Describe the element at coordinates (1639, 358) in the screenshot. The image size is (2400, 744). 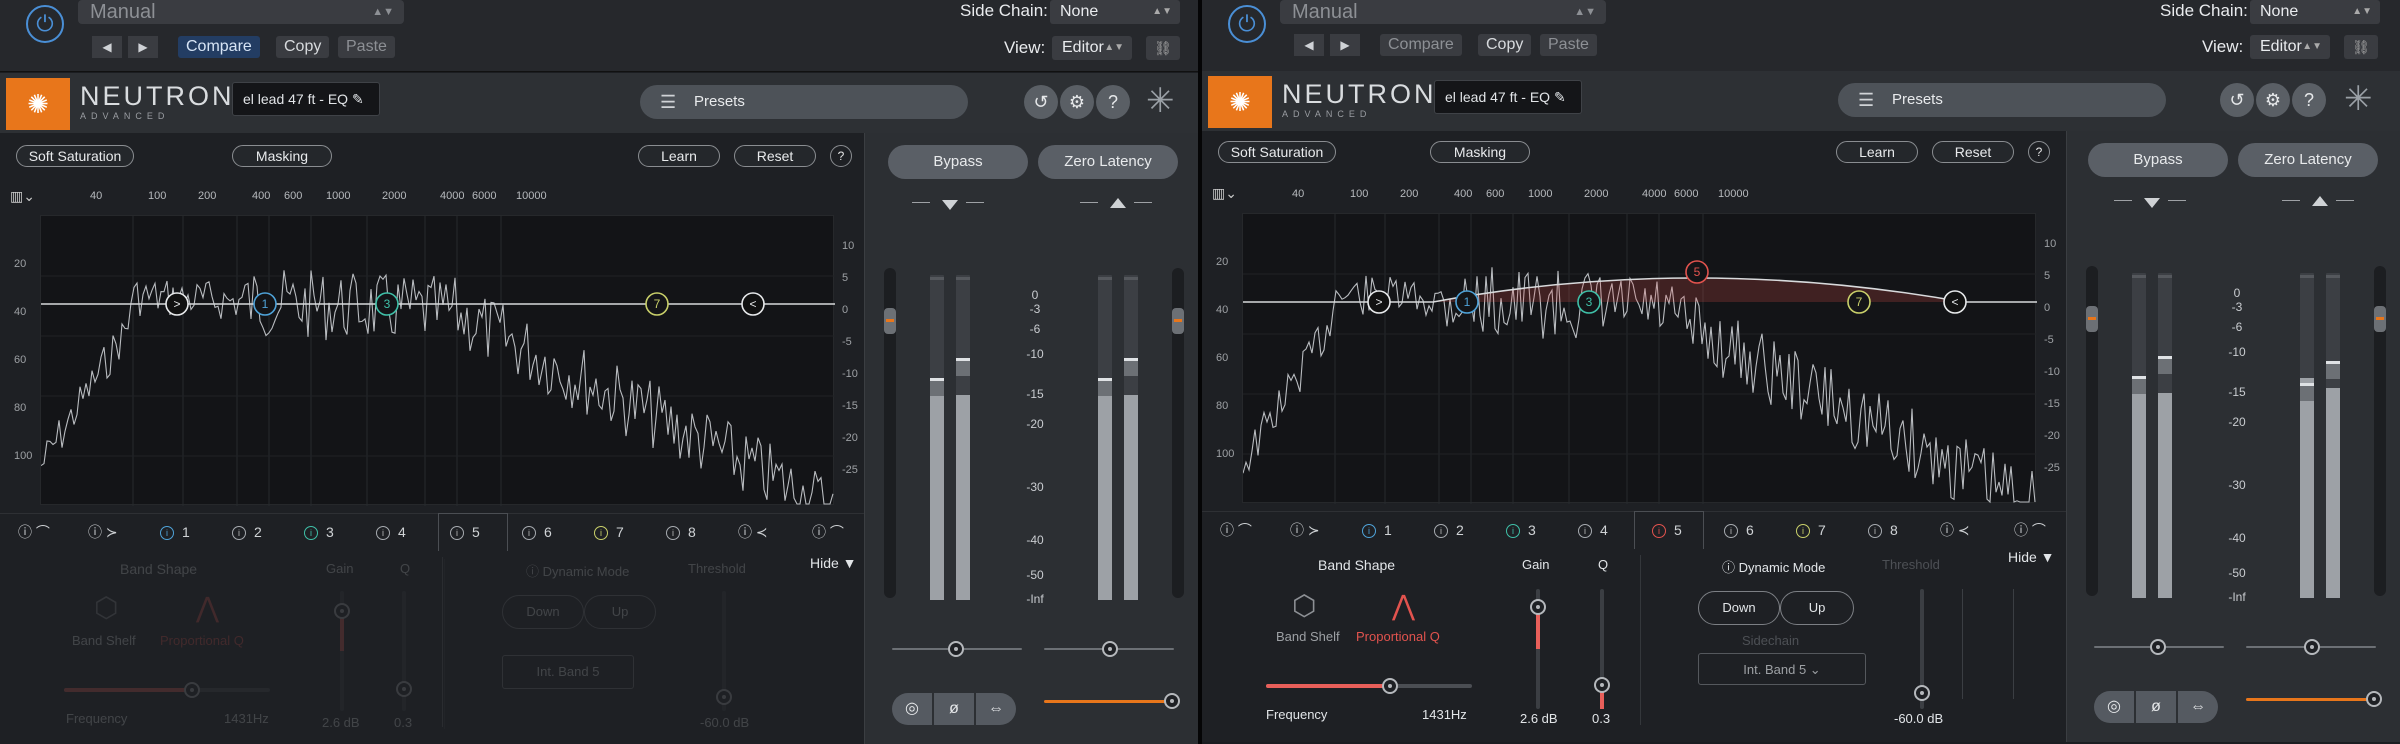
I see `eq-graph: >1 3 7 <5` at that location.